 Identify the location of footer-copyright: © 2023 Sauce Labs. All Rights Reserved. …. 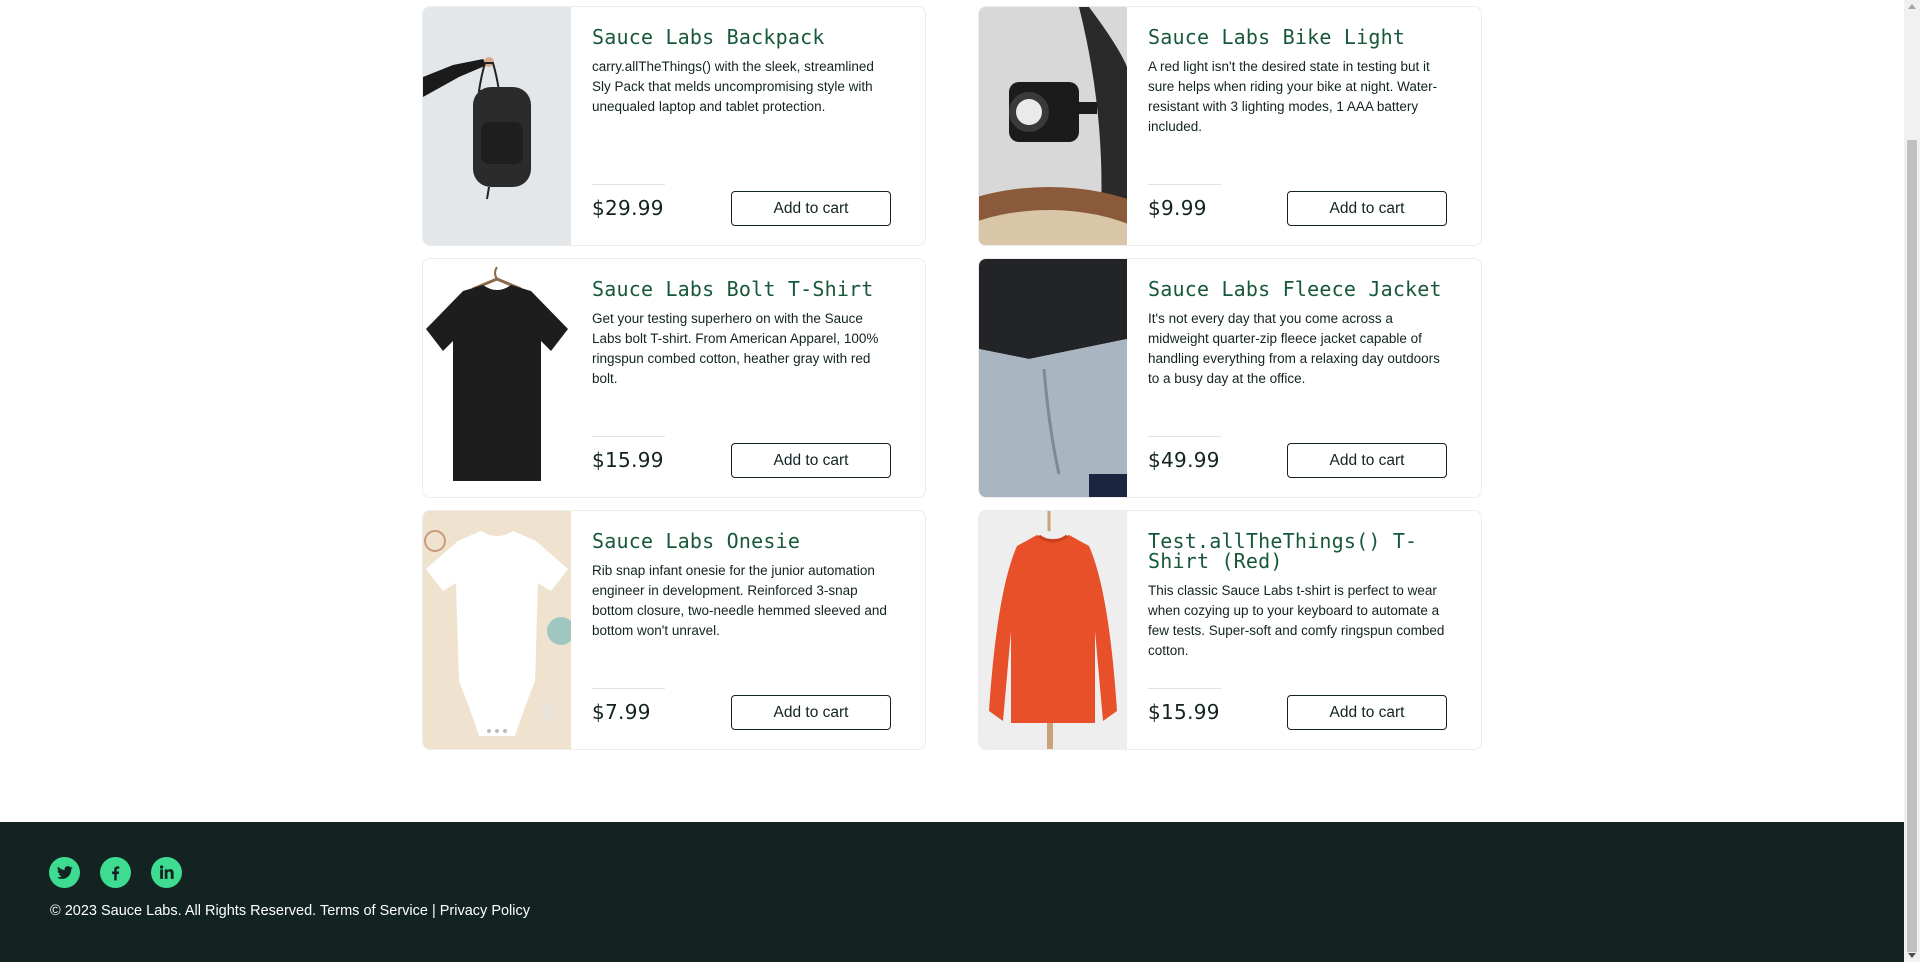
(290, 911).